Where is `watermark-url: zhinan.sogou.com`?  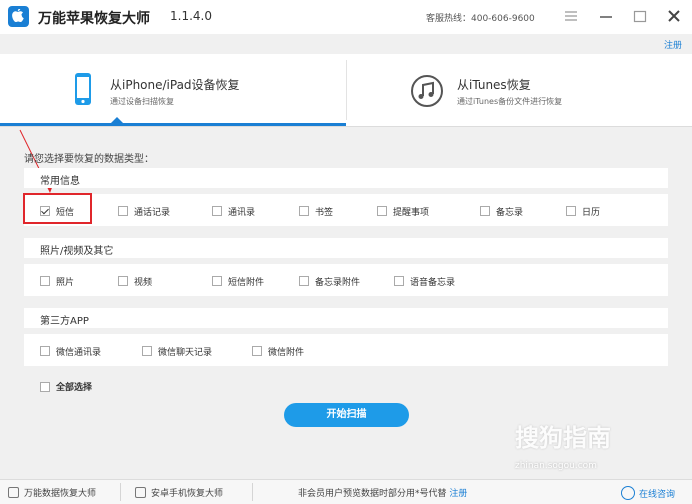 watermark-url: zhinan.sogou.com is located at coordinates (556, 466).